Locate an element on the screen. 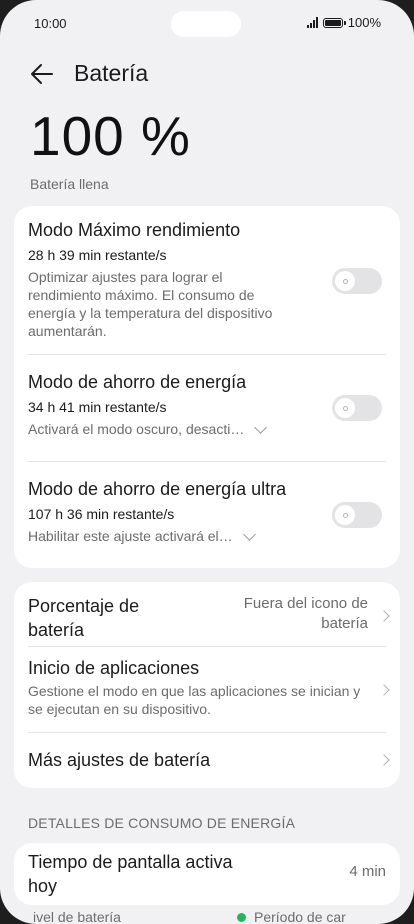  status-bar: 10:00 100% is located at coordinates (207, 22).